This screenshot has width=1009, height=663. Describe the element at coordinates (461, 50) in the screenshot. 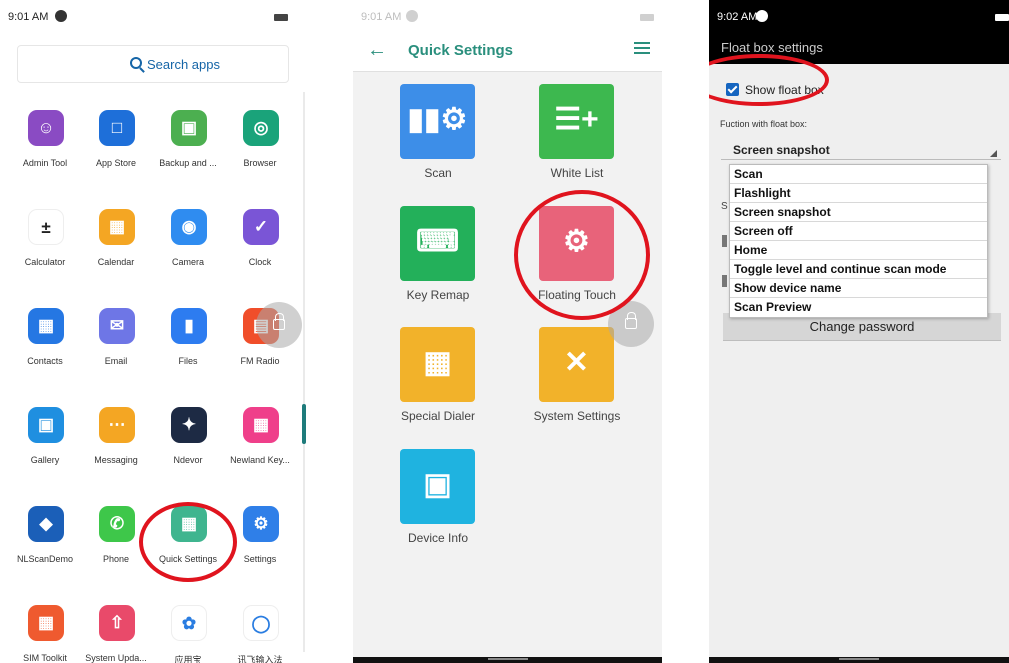

I see `page-title: Quick Settings` at that location.